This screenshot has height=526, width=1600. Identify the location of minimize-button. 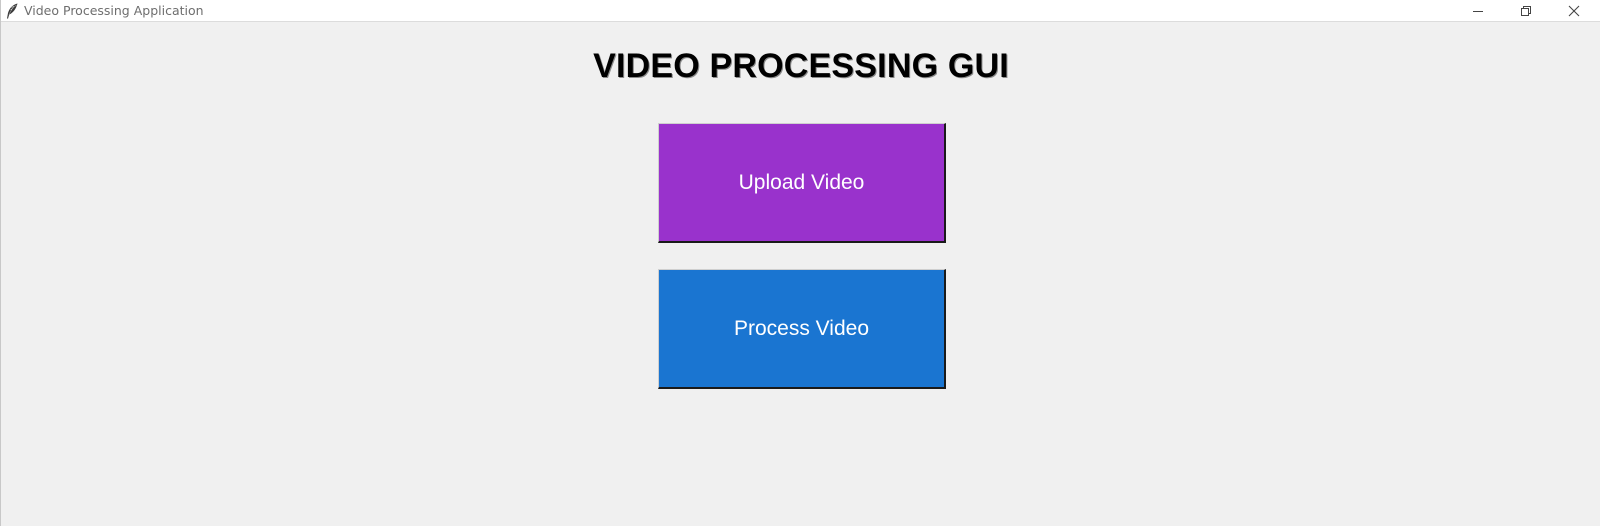
(1478, 10).